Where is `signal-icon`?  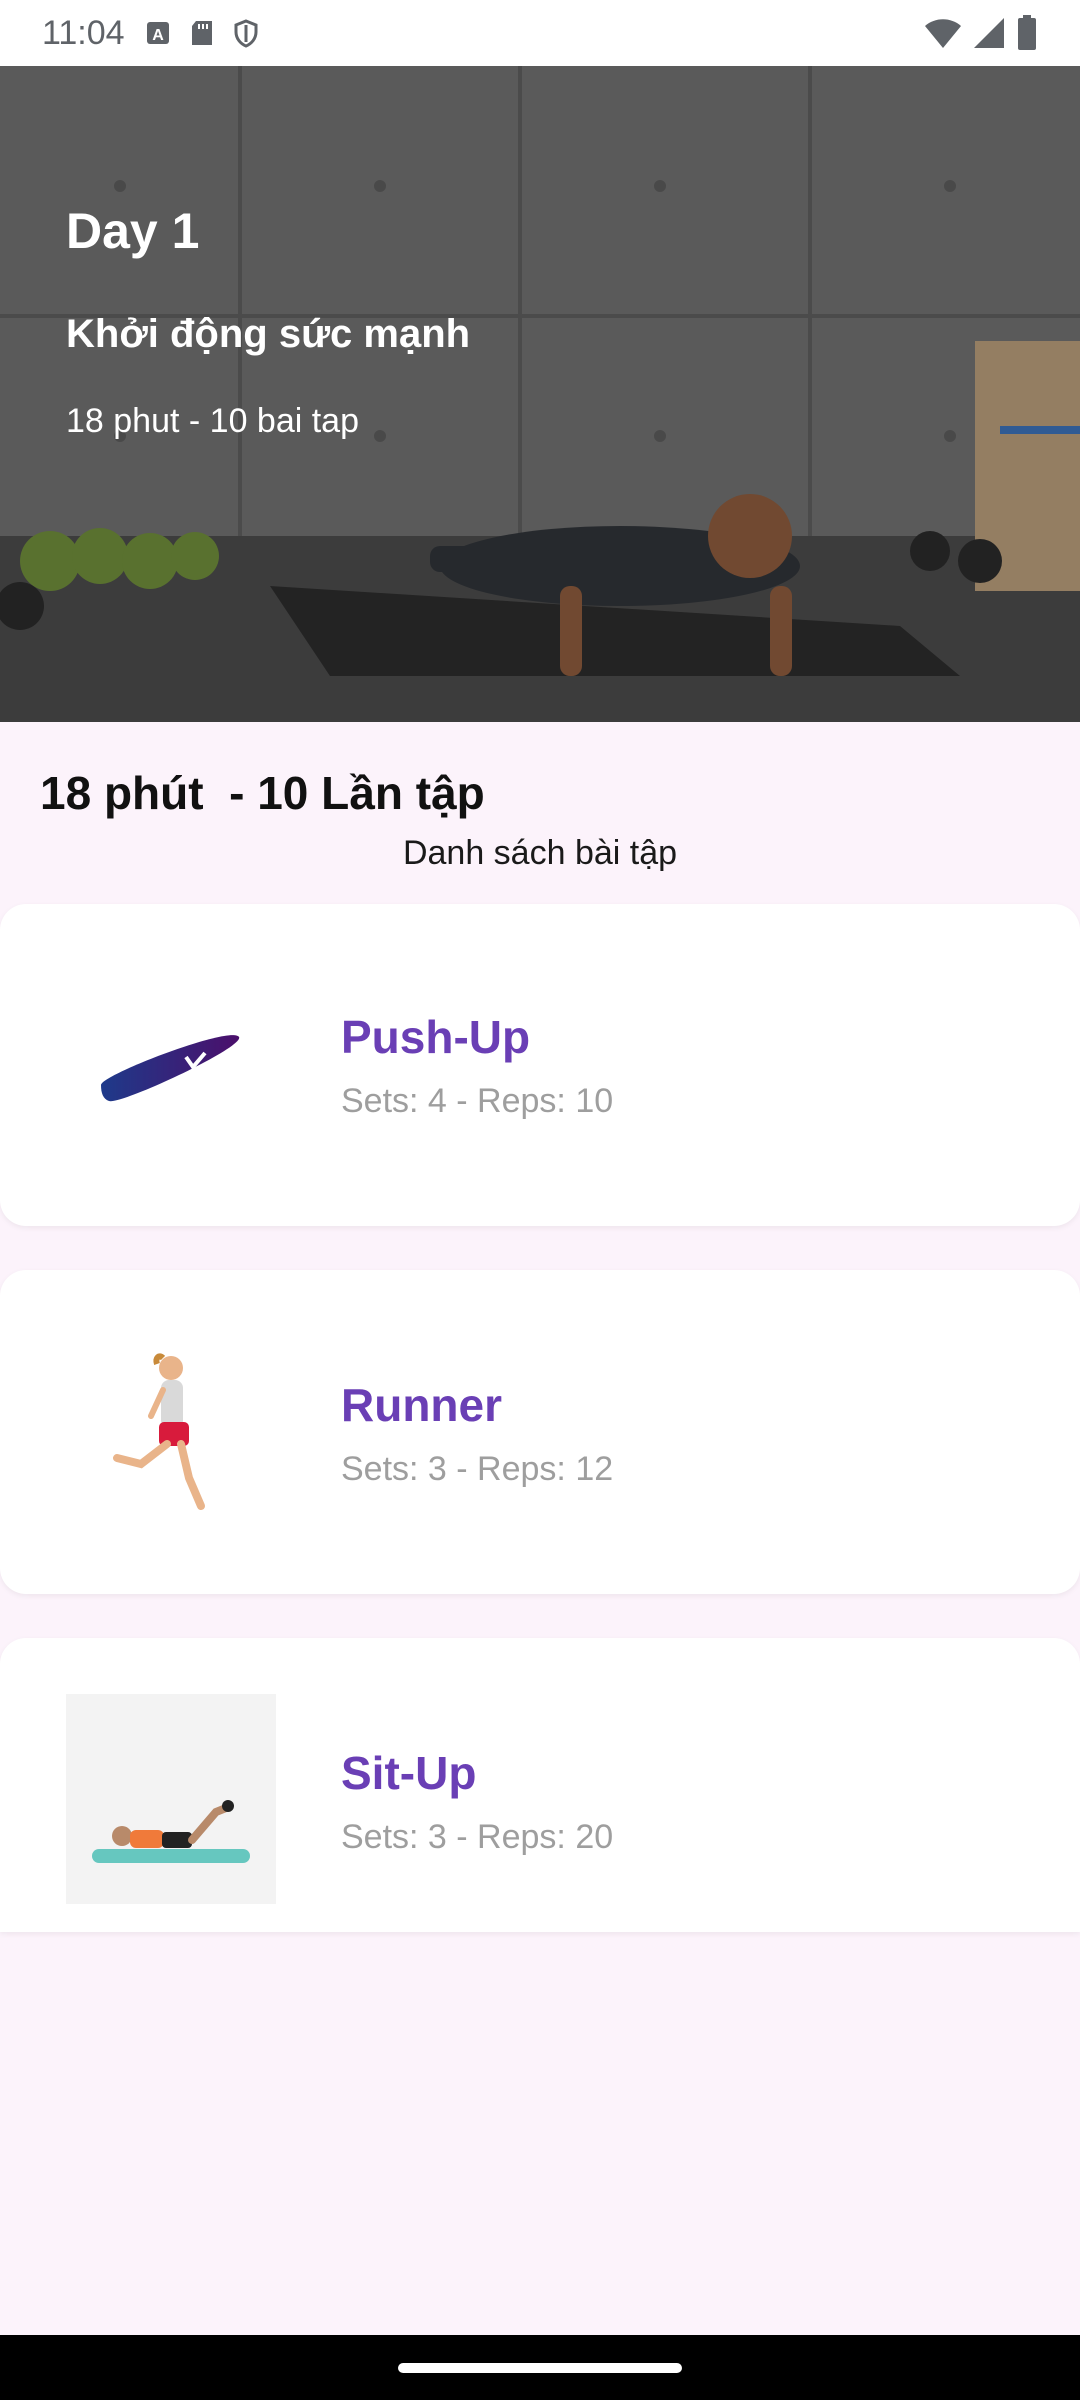 signal-icon is located at coordinates (989, 33).